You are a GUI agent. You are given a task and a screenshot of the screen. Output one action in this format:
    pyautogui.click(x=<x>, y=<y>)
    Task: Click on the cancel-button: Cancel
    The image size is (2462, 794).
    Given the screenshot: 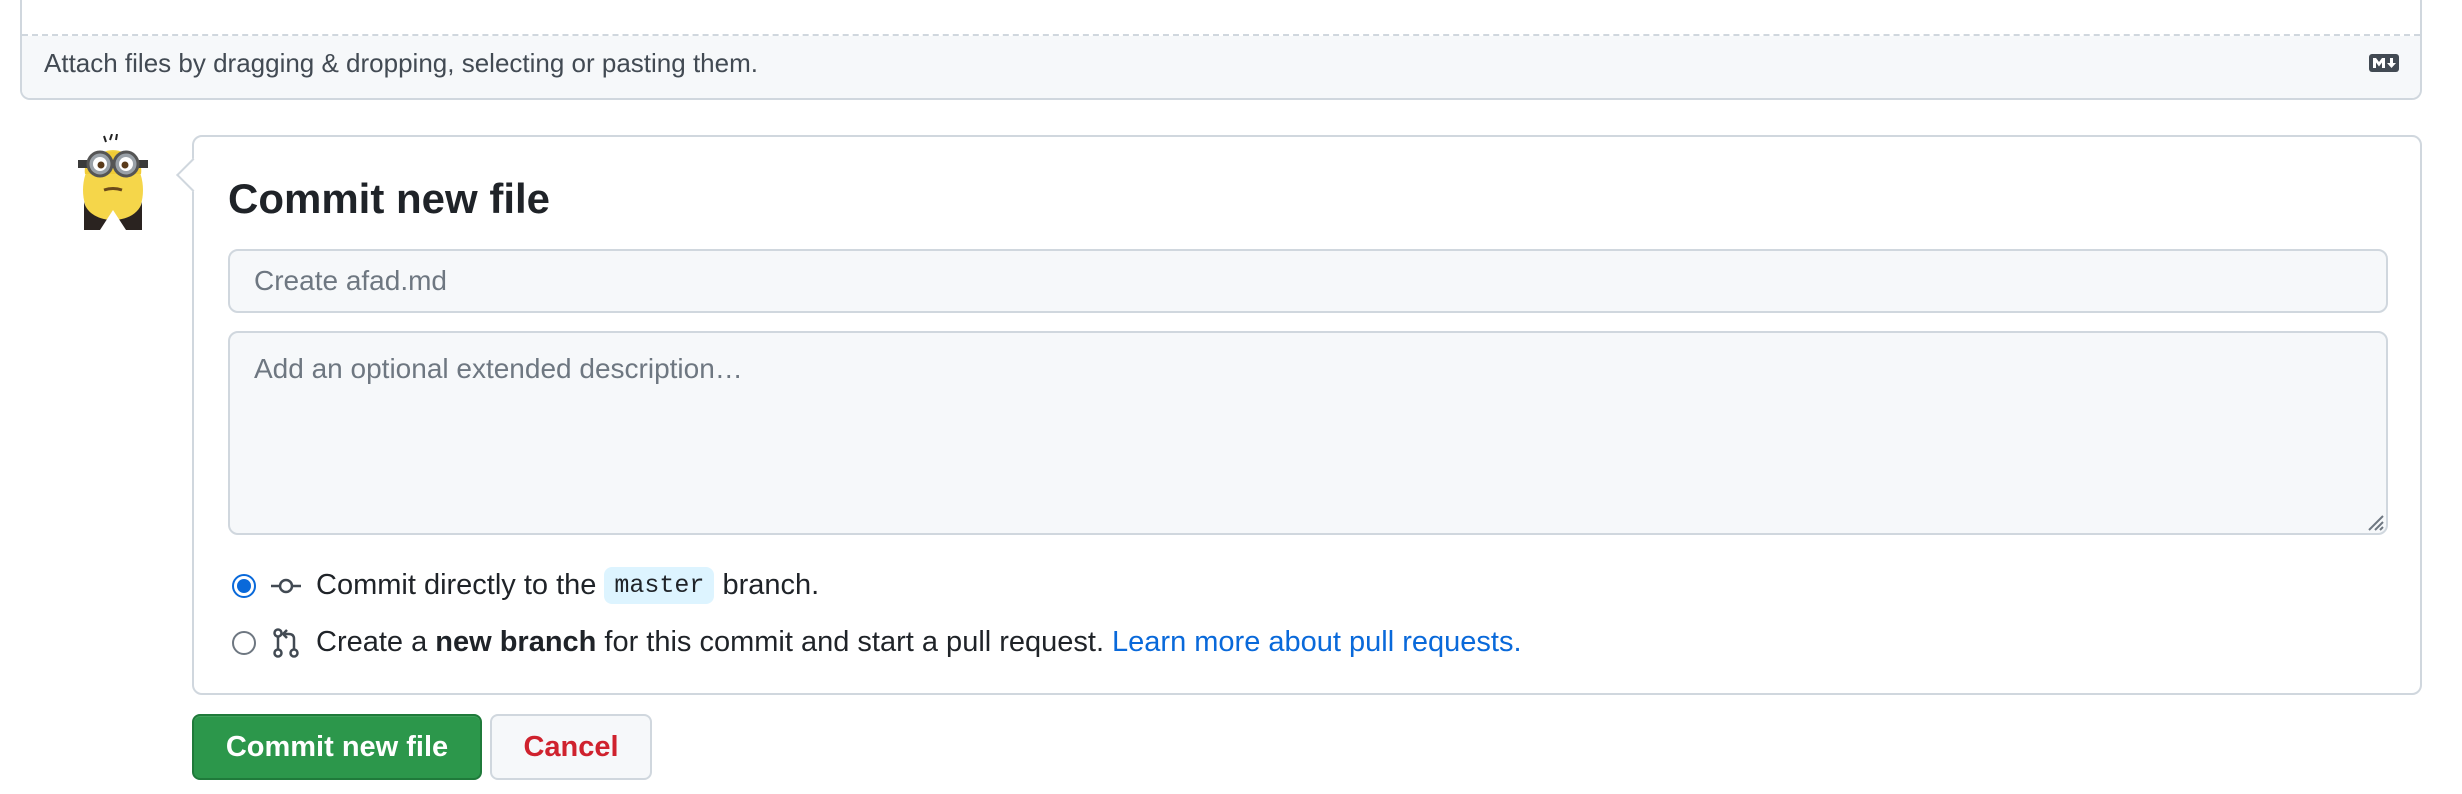 What is the action you would take?
    pyautogui.click(x=571, y=747)
    